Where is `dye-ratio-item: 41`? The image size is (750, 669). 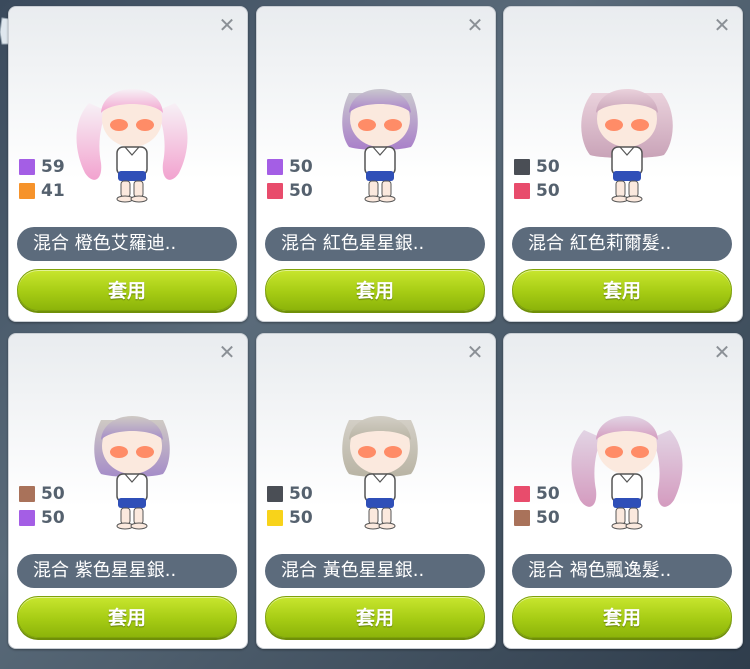
dye-ratio-item: 41 is located at coordinates (42, 191).